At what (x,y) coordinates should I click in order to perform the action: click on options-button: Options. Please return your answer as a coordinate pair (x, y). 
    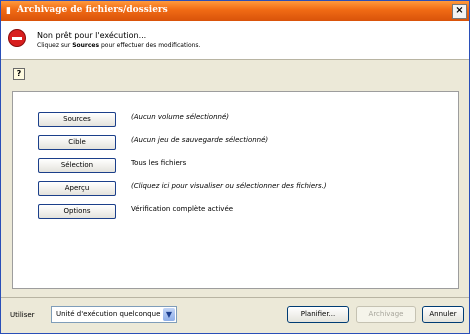
    Looking at the image, I should click on (77, 211).